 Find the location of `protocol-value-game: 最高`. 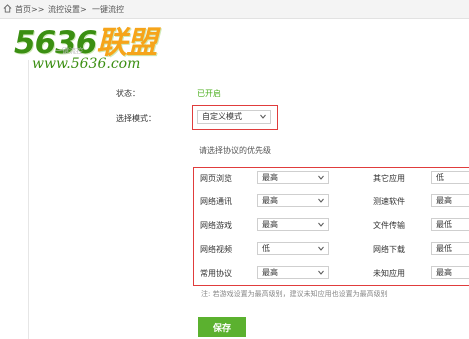

protocol-value-game: 最高 is located at coordinates (270, 224).